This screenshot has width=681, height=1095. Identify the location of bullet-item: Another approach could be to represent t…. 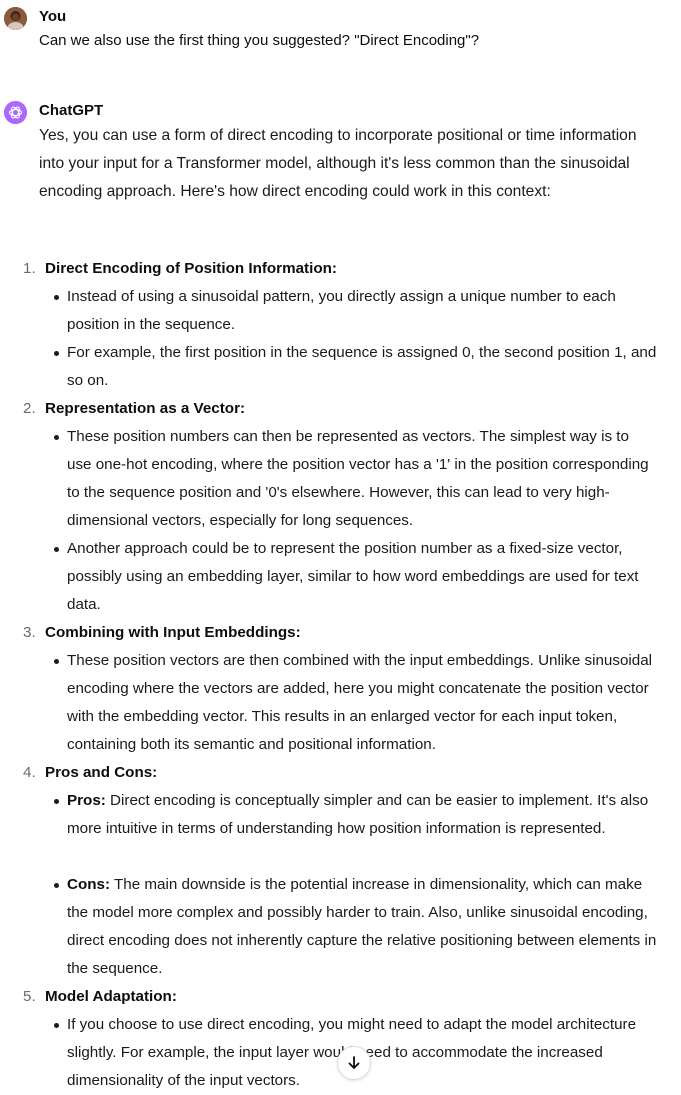
(340, 577).